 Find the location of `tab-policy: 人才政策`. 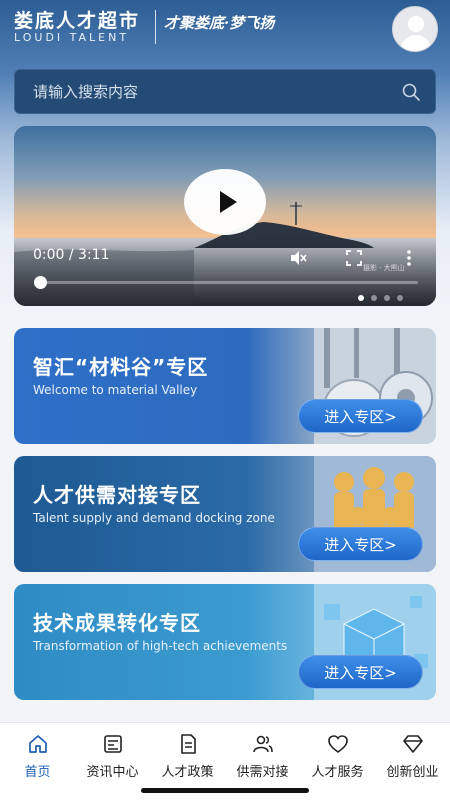

tab-policy: 人才政策 is located at coordinates (187, 758).